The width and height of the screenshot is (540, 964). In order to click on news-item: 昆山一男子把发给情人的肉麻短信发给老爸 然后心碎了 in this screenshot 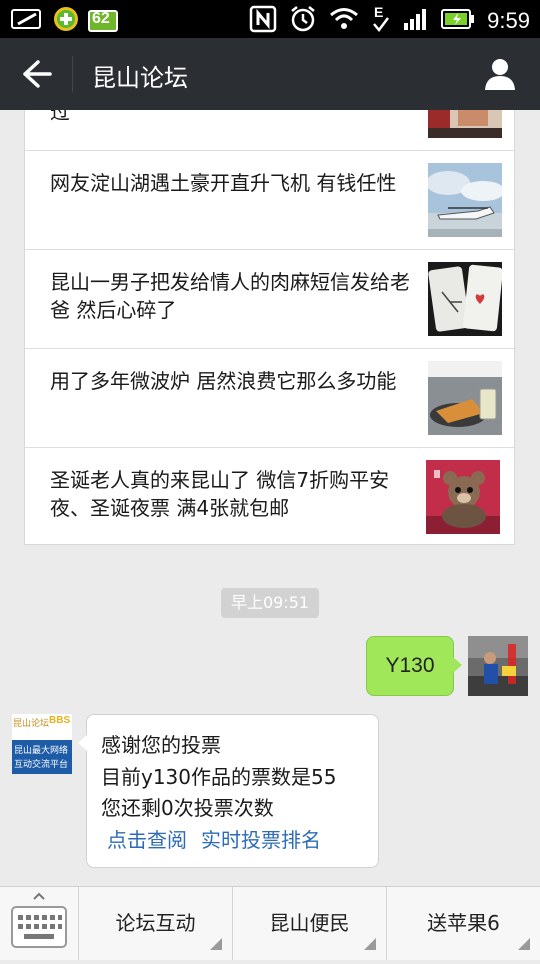, I will do `click(269, 298)`.